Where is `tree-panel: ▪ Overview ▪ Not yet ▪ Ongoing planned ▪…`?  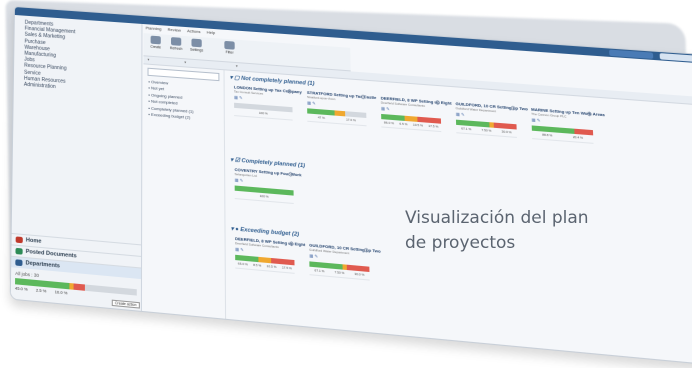 tree-panel: ▪ Overview ▪ Not yet ▪ Ongoing planned ▪… is located at coordinates (185, 191).